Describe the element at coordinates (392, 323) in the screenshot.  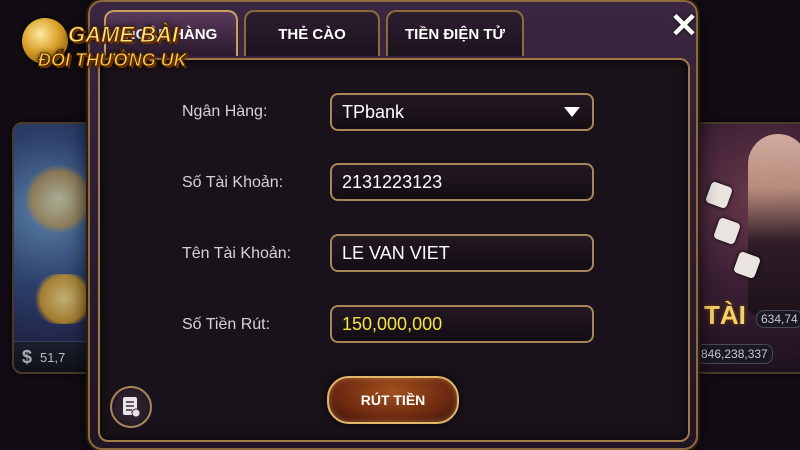
I see `amount-value: 150,000,000` at that location.